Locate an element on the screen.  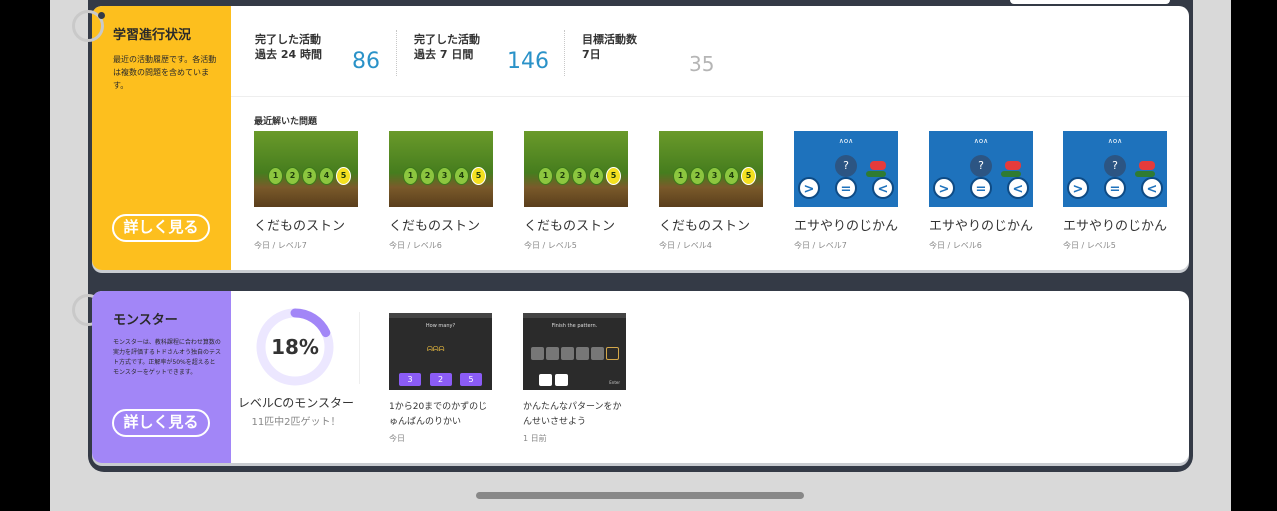
monster-divider is located at coordinates (359, 348).